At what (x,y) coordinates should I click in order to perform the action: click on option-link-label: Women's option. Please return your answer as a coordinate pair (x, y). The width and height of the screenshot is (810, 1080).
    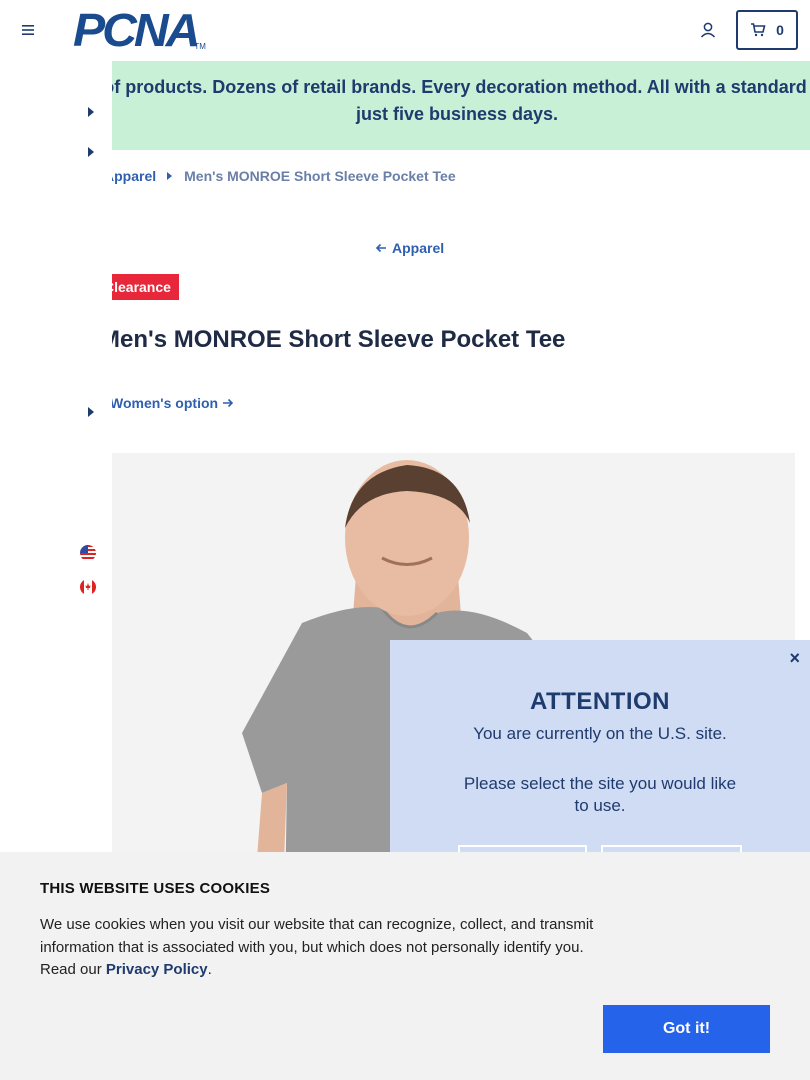
    Looking at the image, I should click on (164, 403).